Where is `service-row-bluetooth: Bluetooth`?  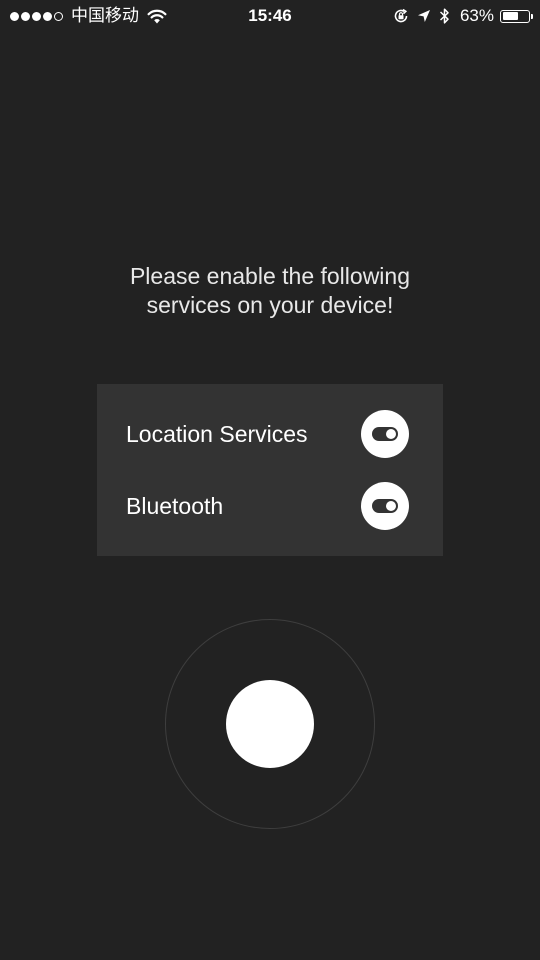 service-row-bluetooth: Bluetooth is located at coordinates (267, 506).